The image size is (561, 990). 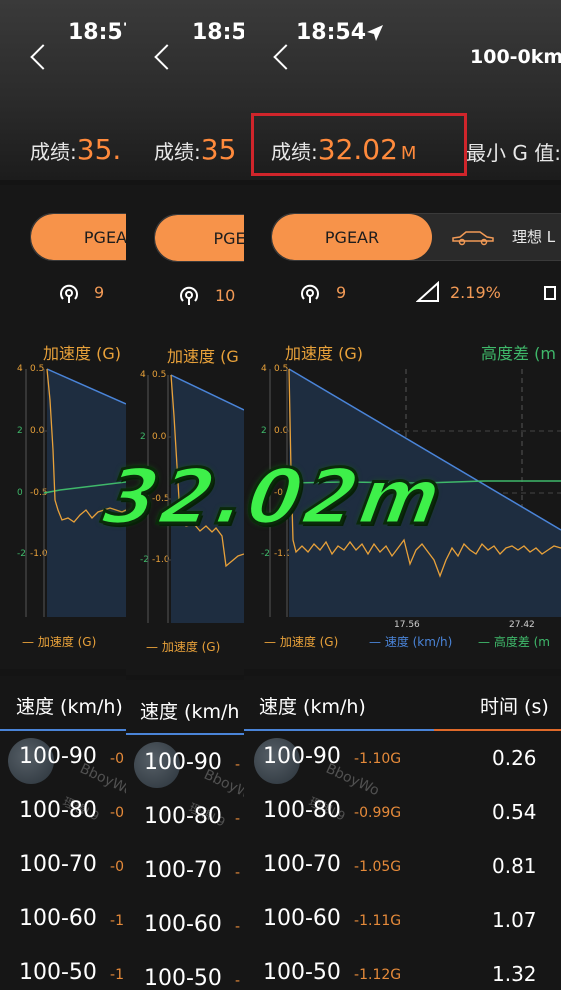 What do you see at coordinates (97, 32) in the screenshot?
I see `status-time: 18:57` at bounding box center [97, 32].